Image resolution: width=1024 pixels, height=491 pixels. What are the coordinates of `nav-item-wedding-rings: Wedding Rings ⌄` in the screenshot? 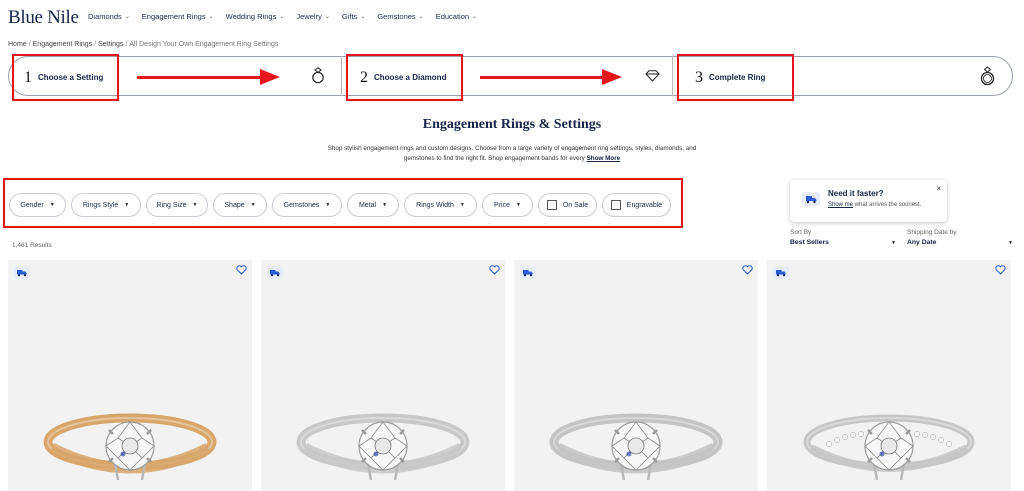 It's located at (255, 16).